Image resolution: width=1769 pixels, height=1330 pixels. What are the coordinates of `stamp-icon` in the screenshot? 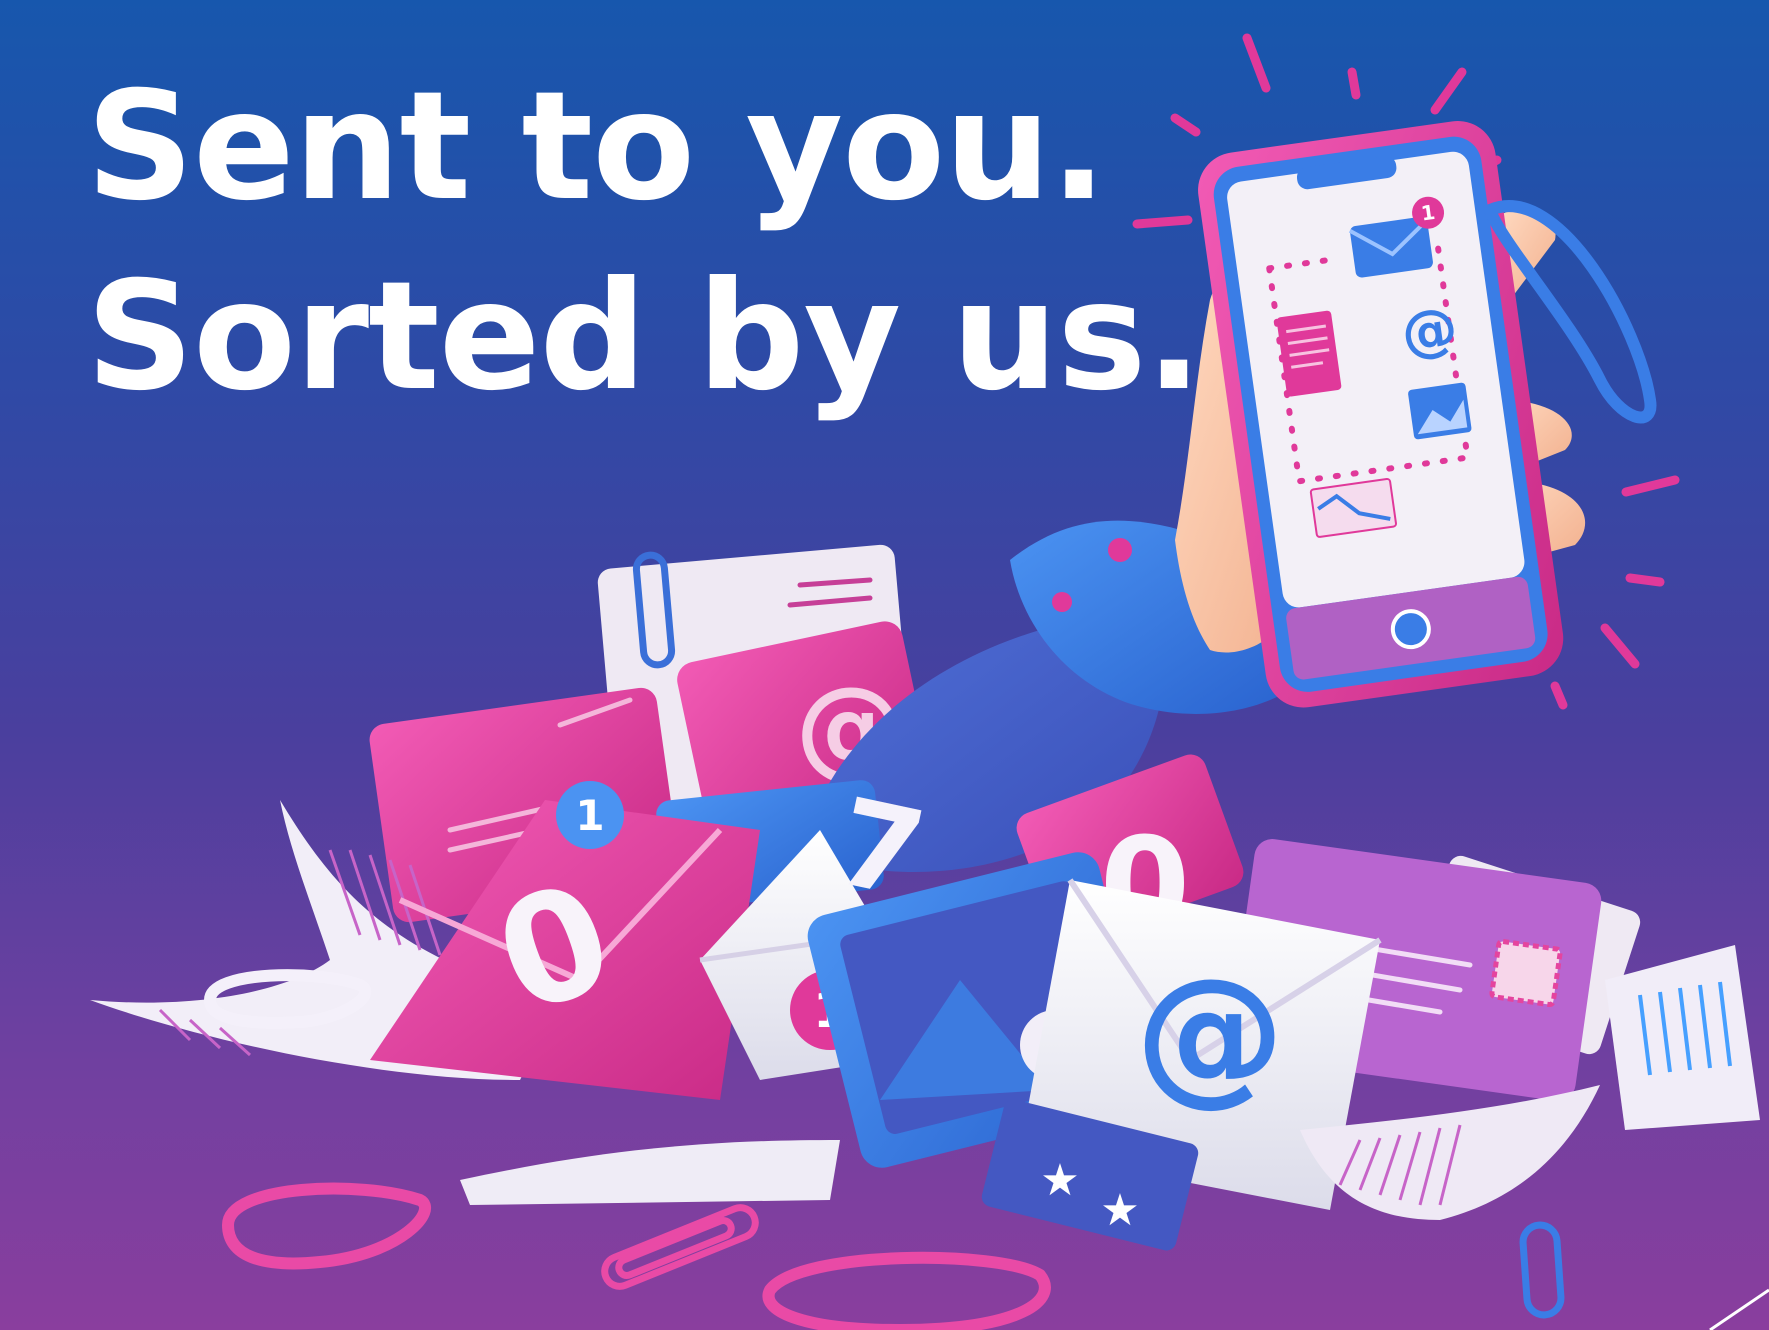 It's located at (1526, 973).